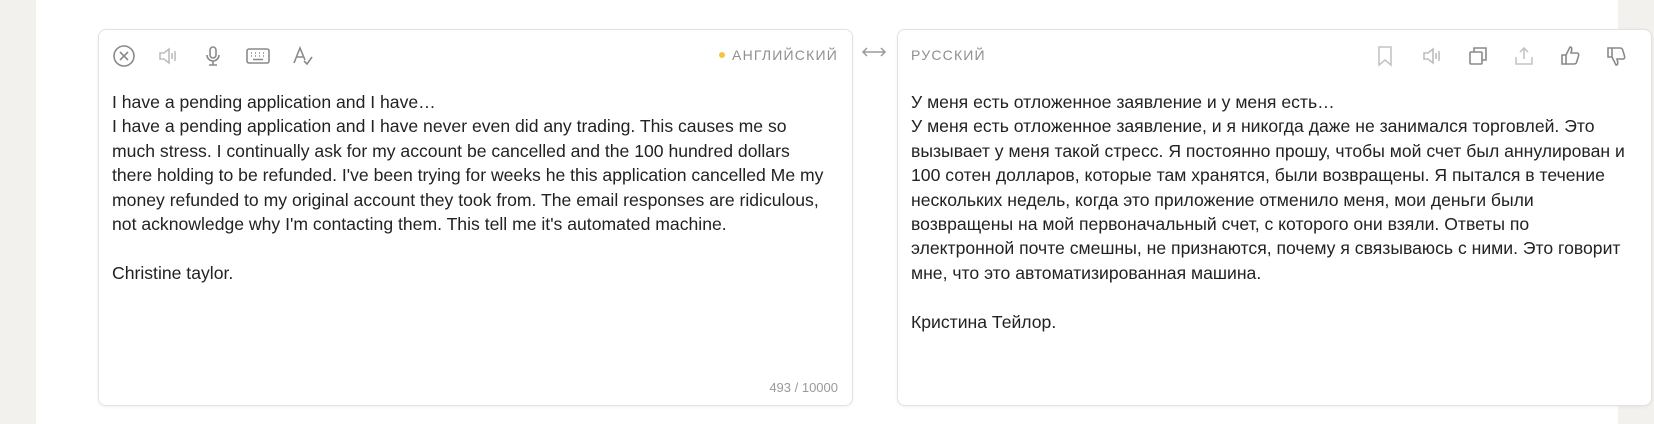 The height and width of the screenshot is (424, 1654). Describe the element at coordinates (785, 55) in the screenshot. I see `source-language-label: АНГЛИЙСКИЙ` at that location.